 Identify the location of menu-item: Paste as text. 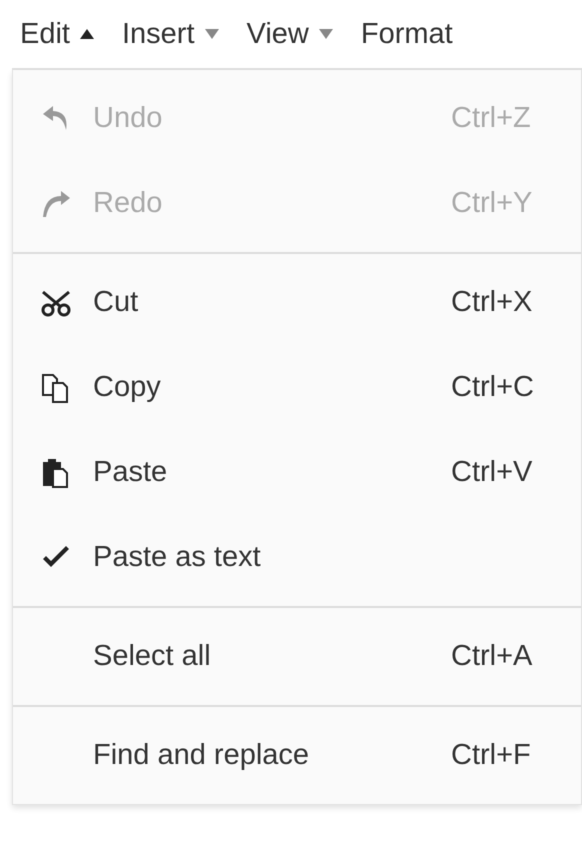
(297, 557).